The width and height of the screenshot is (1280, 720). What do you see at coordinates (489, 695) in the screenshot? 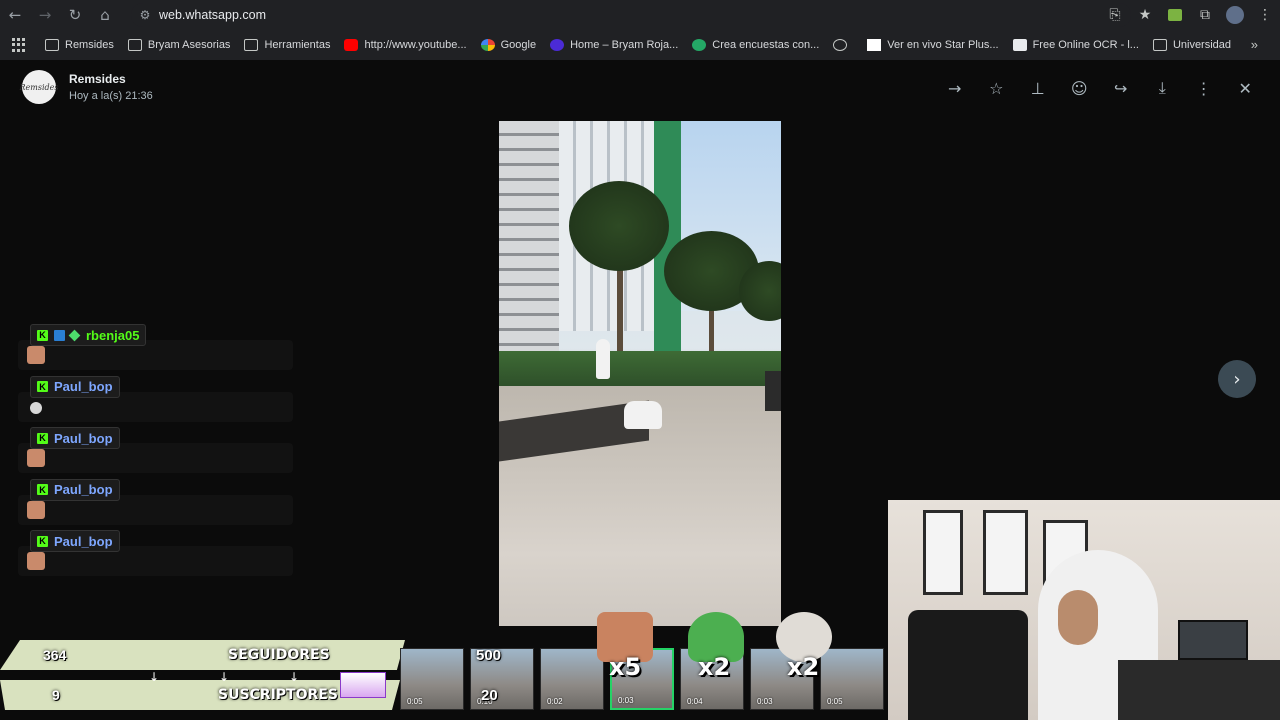
I see `goal-bottom-number: 20` at bounding box center [489, 695].